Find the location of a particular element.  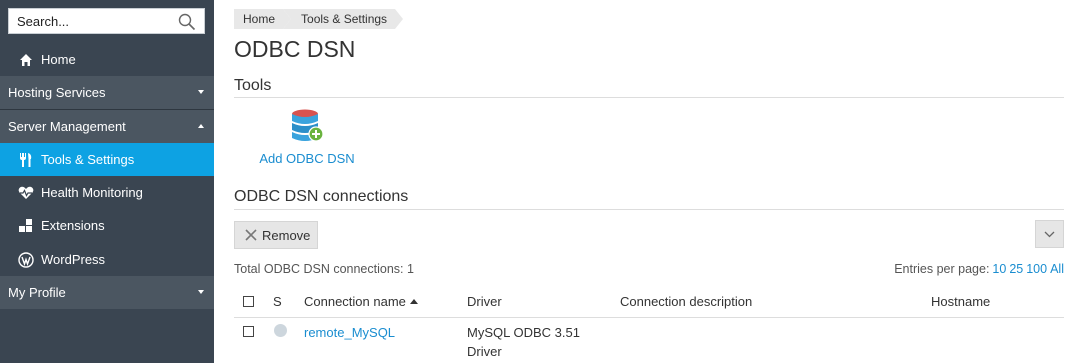

sidebar-item-label: Extensions is located at coordinates (73, 225).